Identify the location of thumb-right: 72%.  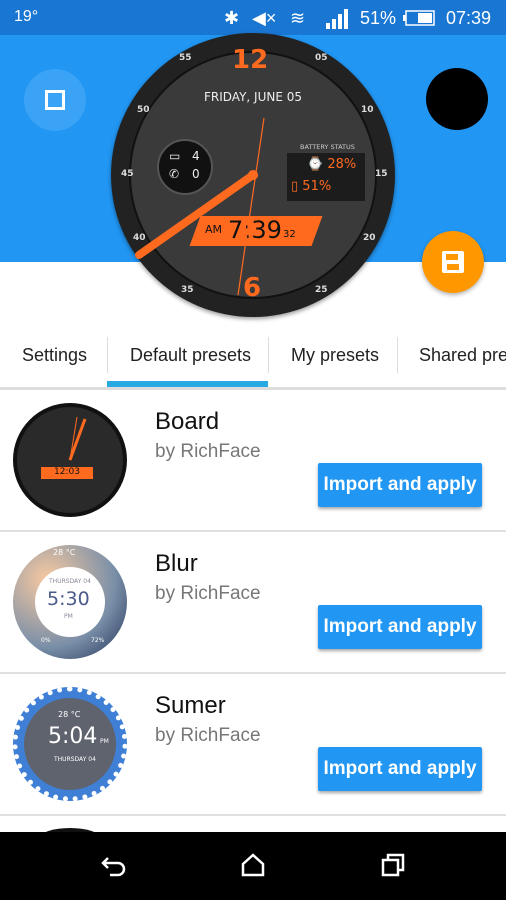
(98, 640).